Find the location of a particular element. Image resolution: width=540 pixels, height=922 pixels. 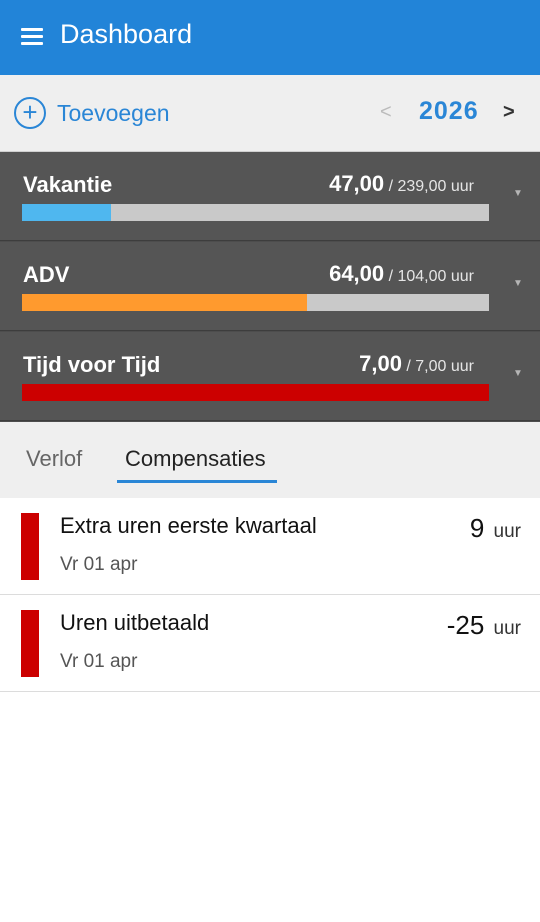

entry-amount-value: 9 is located at coordinates (477, 528).